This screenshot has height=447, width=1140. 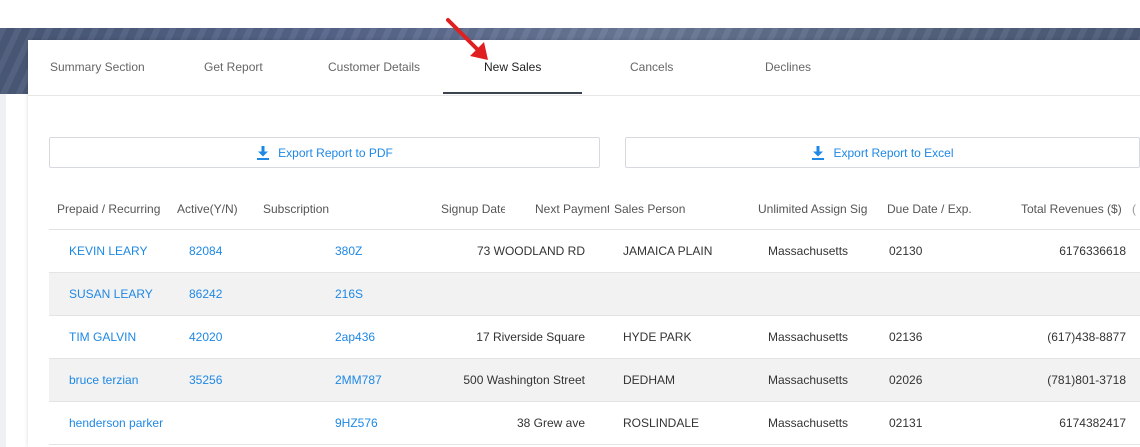 What do you see at coordinates (906, 337) in the screenshot?
I see `zip-cell: 02136` at bounding box center [906, 337].